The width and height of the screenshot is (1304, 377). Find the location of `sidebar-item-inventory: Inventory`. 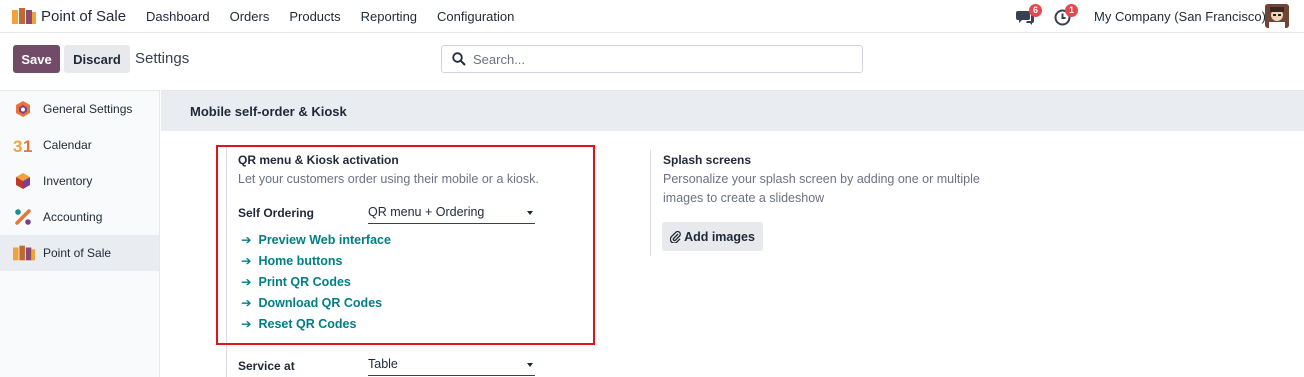

sidebar-item-inventory: Inventory is located at coordinates (79, 181).